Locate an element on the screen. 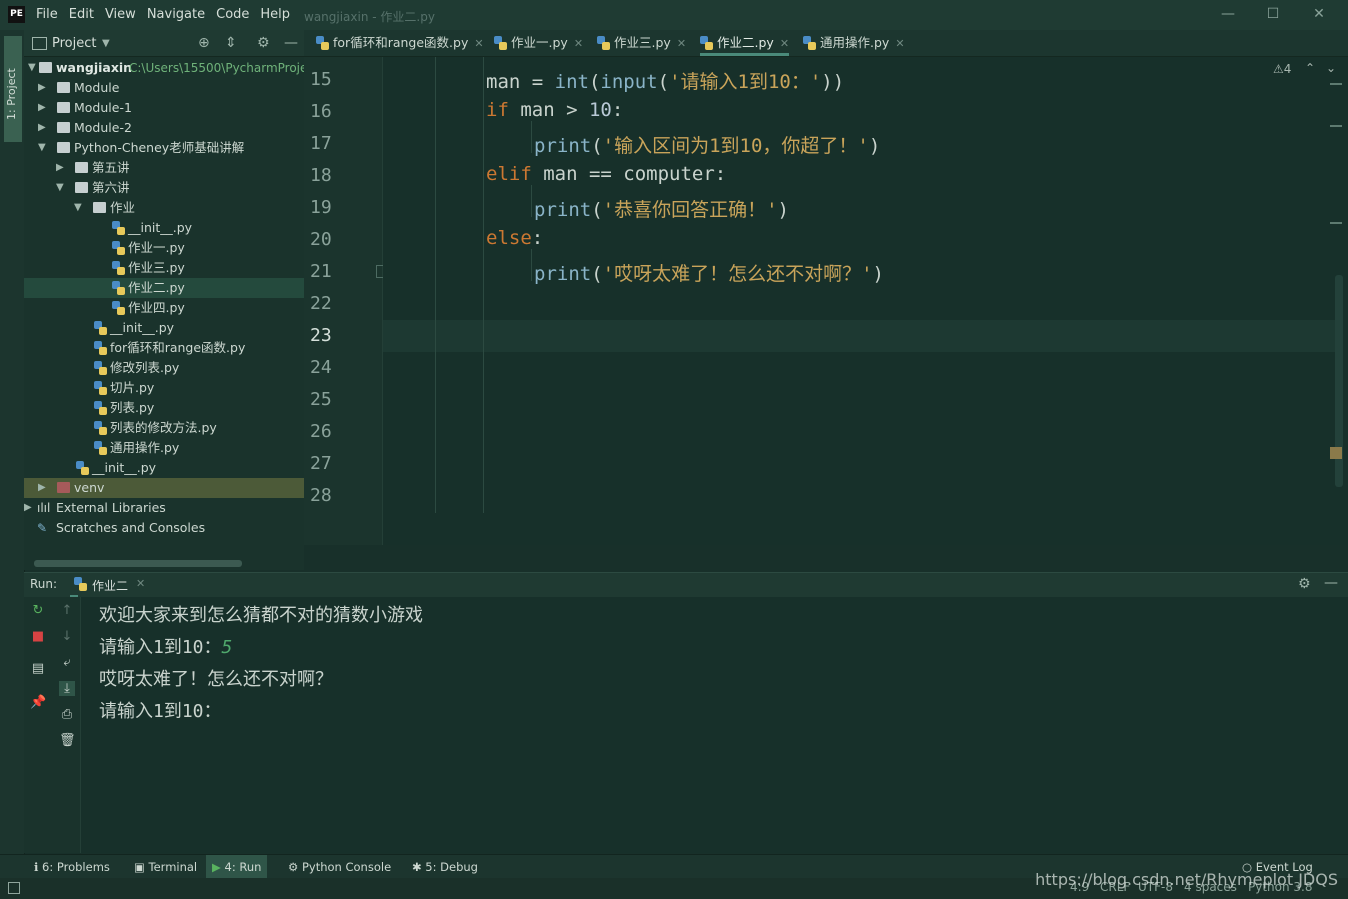 The height and width of the screenshot is (899, 1348). tree-item-file-selected: 作业二.py is located at coordinates (164, 288).